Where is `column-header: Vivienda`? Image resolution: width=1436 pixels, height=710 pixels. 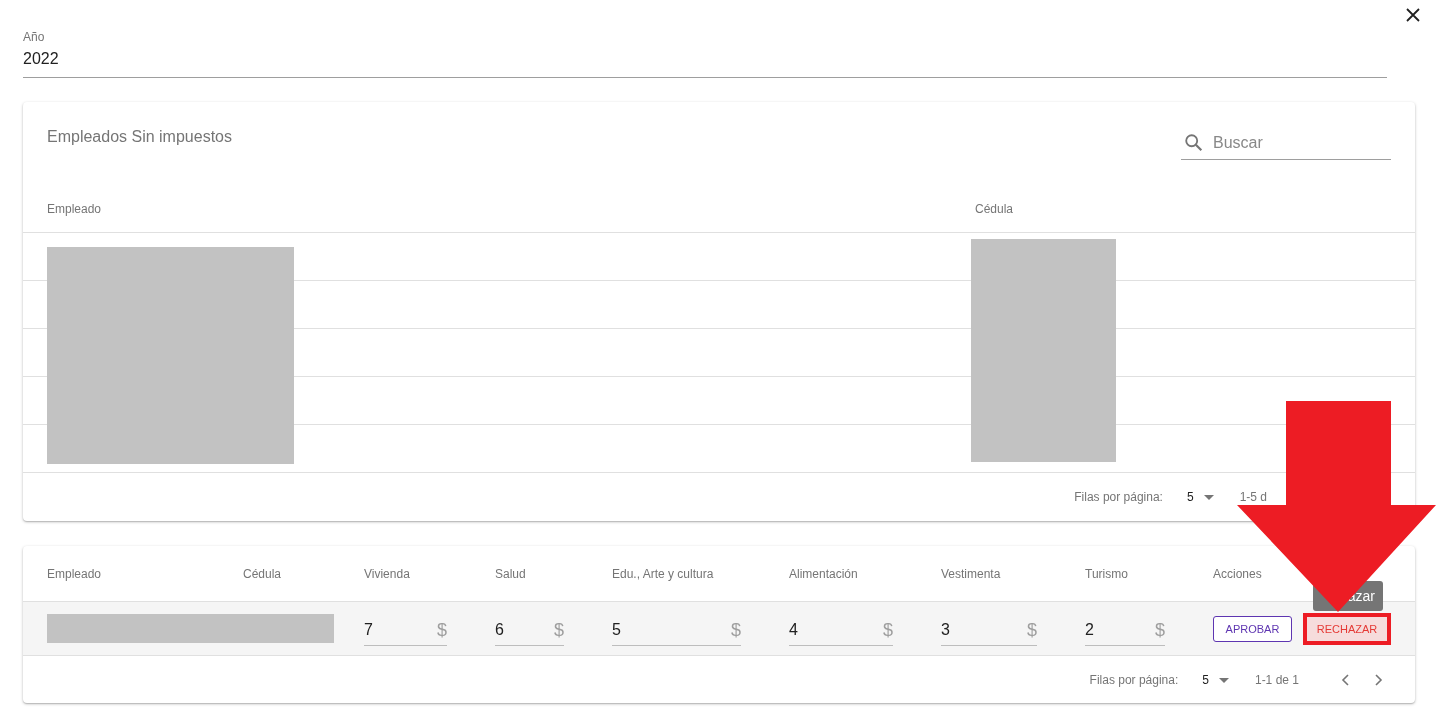 column-header: Vivienda is located at coordinates (387, 573).